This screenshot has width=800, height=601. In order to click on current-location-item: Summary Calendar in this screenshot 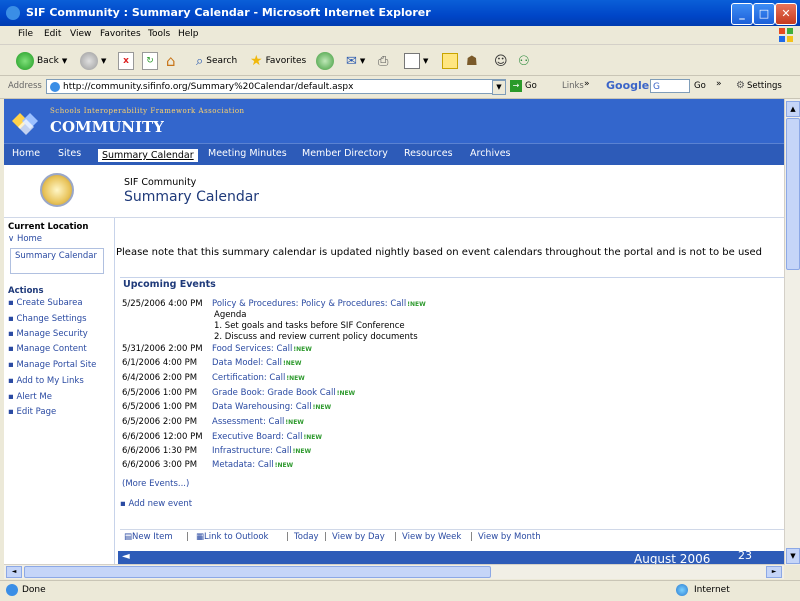, I will do `click(57, 261)`.